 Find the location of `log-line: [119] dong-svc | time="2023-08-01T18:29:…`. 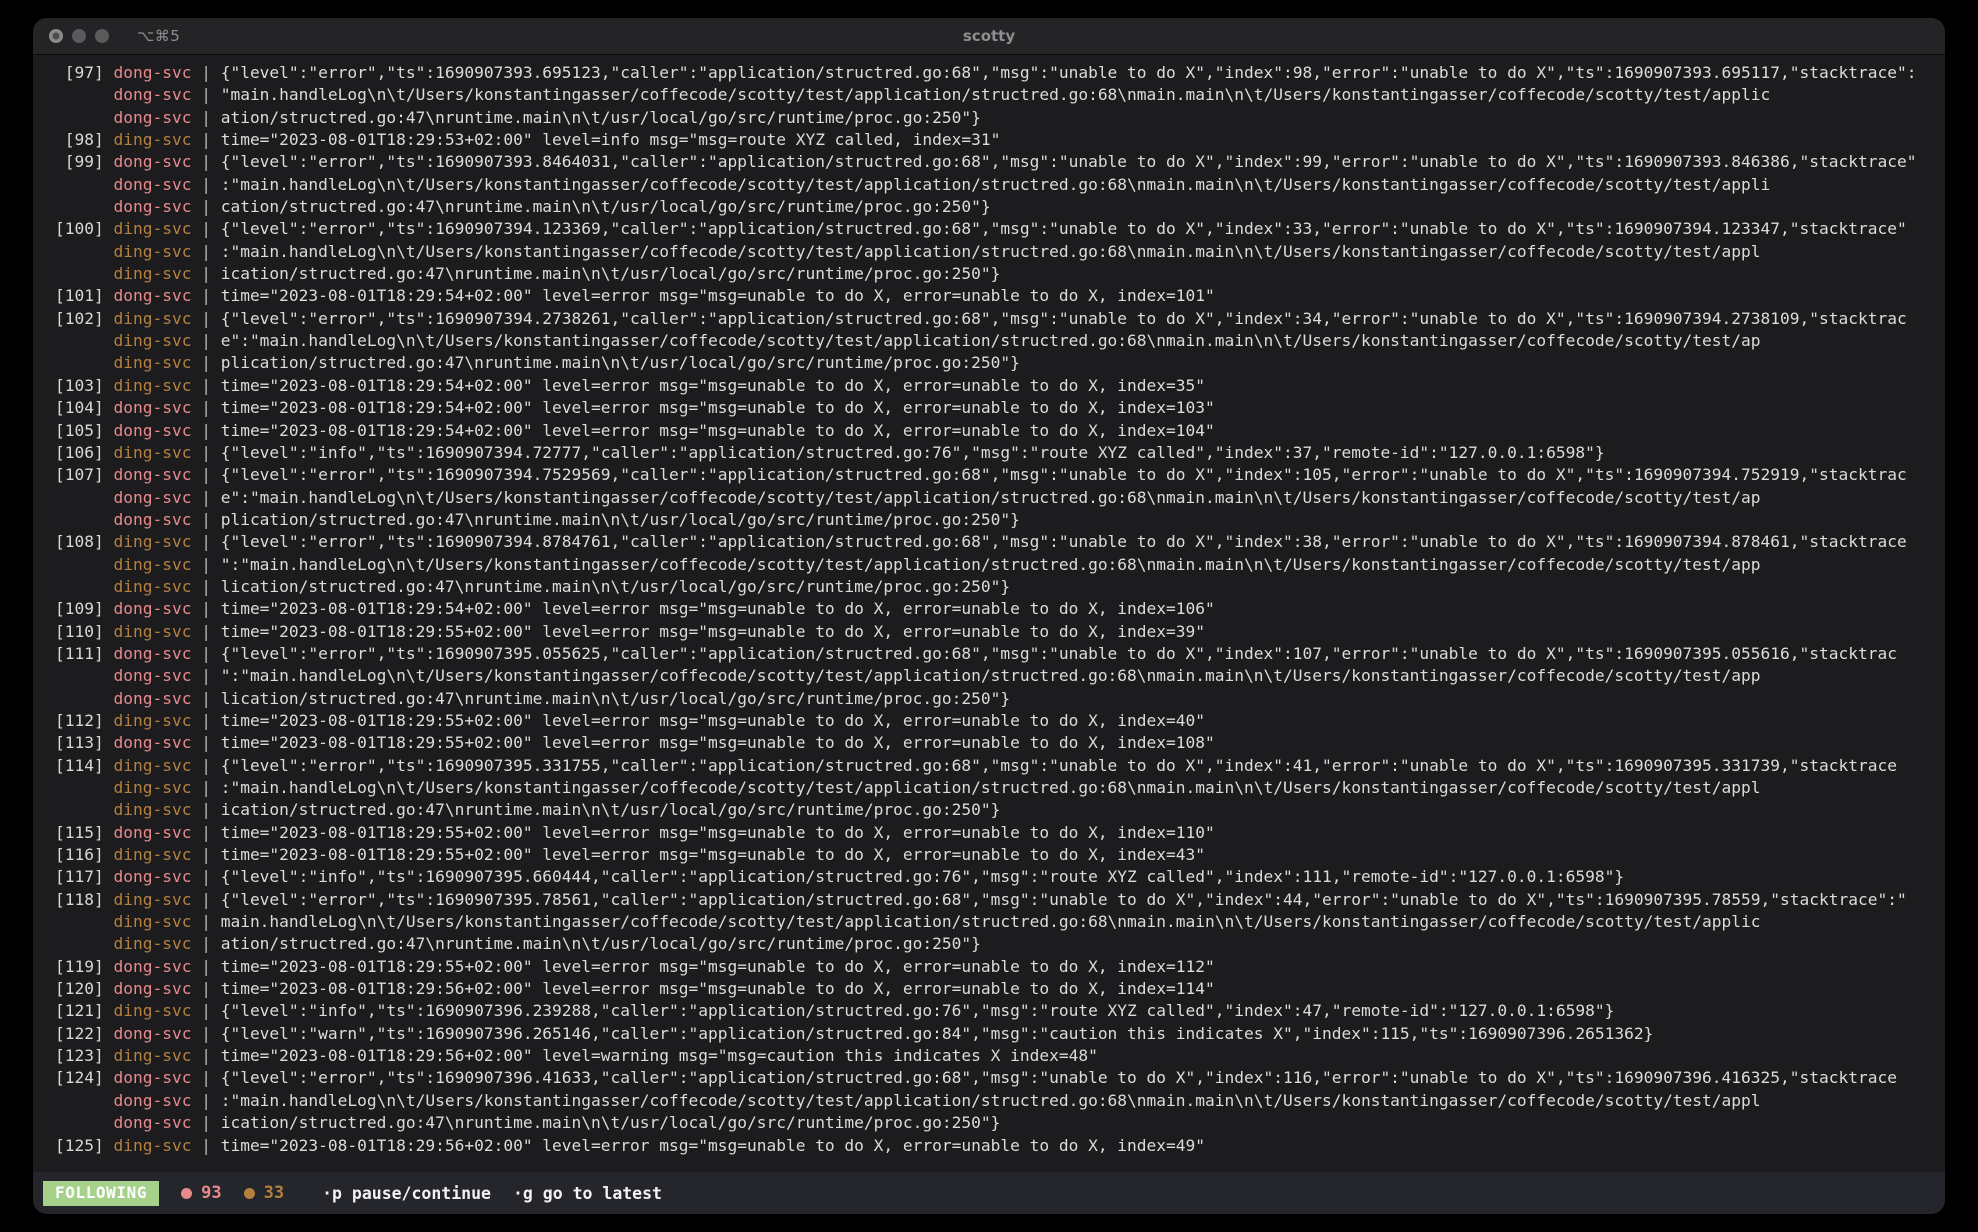

log-line: [119] dong-svc | time="2023-08-01T18:29:… is located at coordinates (989, 967).